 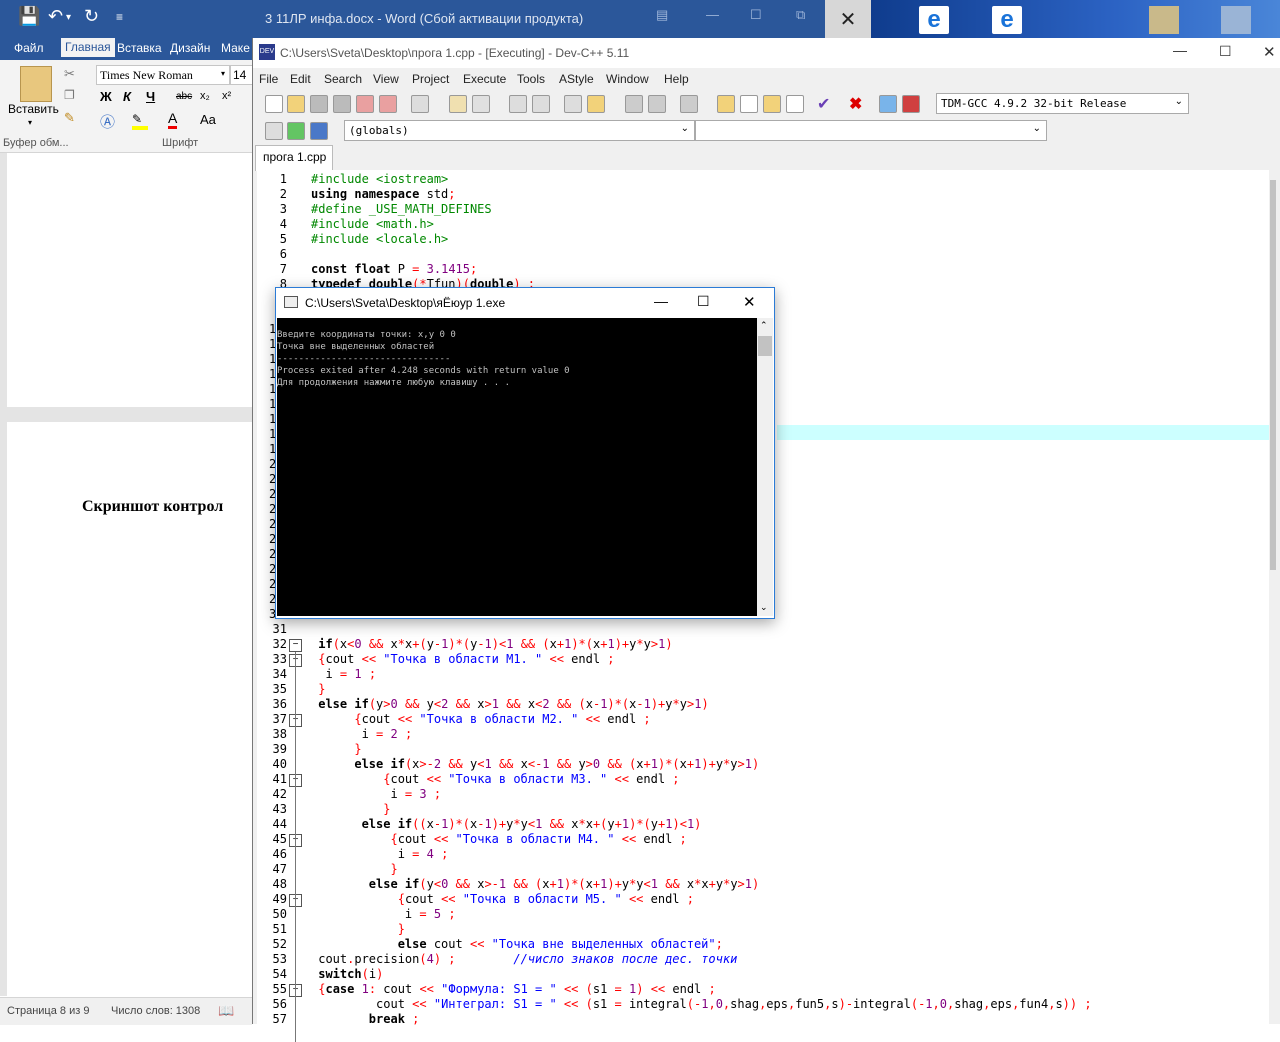 What do you see at coordinates (69, 118) in the screenshot?
I see `format-painter-icon: ✎` at bounding box center [69, 118].